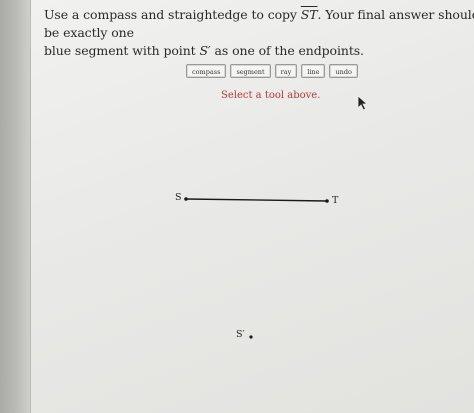 This screenshot has width=474, height=413. What do you see at coordinates (122, 50) in the screenshot?
I see `prompt-line2-prefix: blue segment with point` at bounding box center [122, 50].